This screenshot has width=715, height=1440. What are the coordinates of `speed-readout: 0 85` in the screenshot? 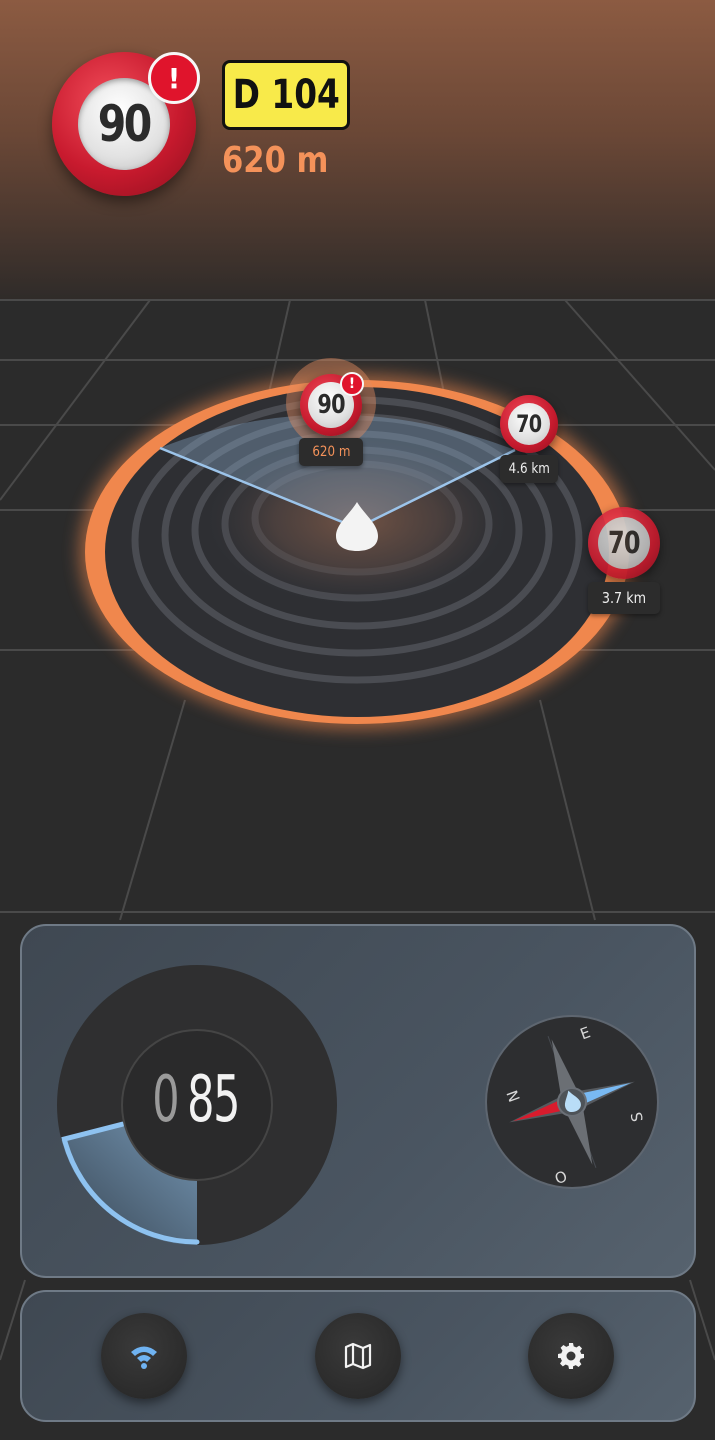 It's located at (197, 1100).